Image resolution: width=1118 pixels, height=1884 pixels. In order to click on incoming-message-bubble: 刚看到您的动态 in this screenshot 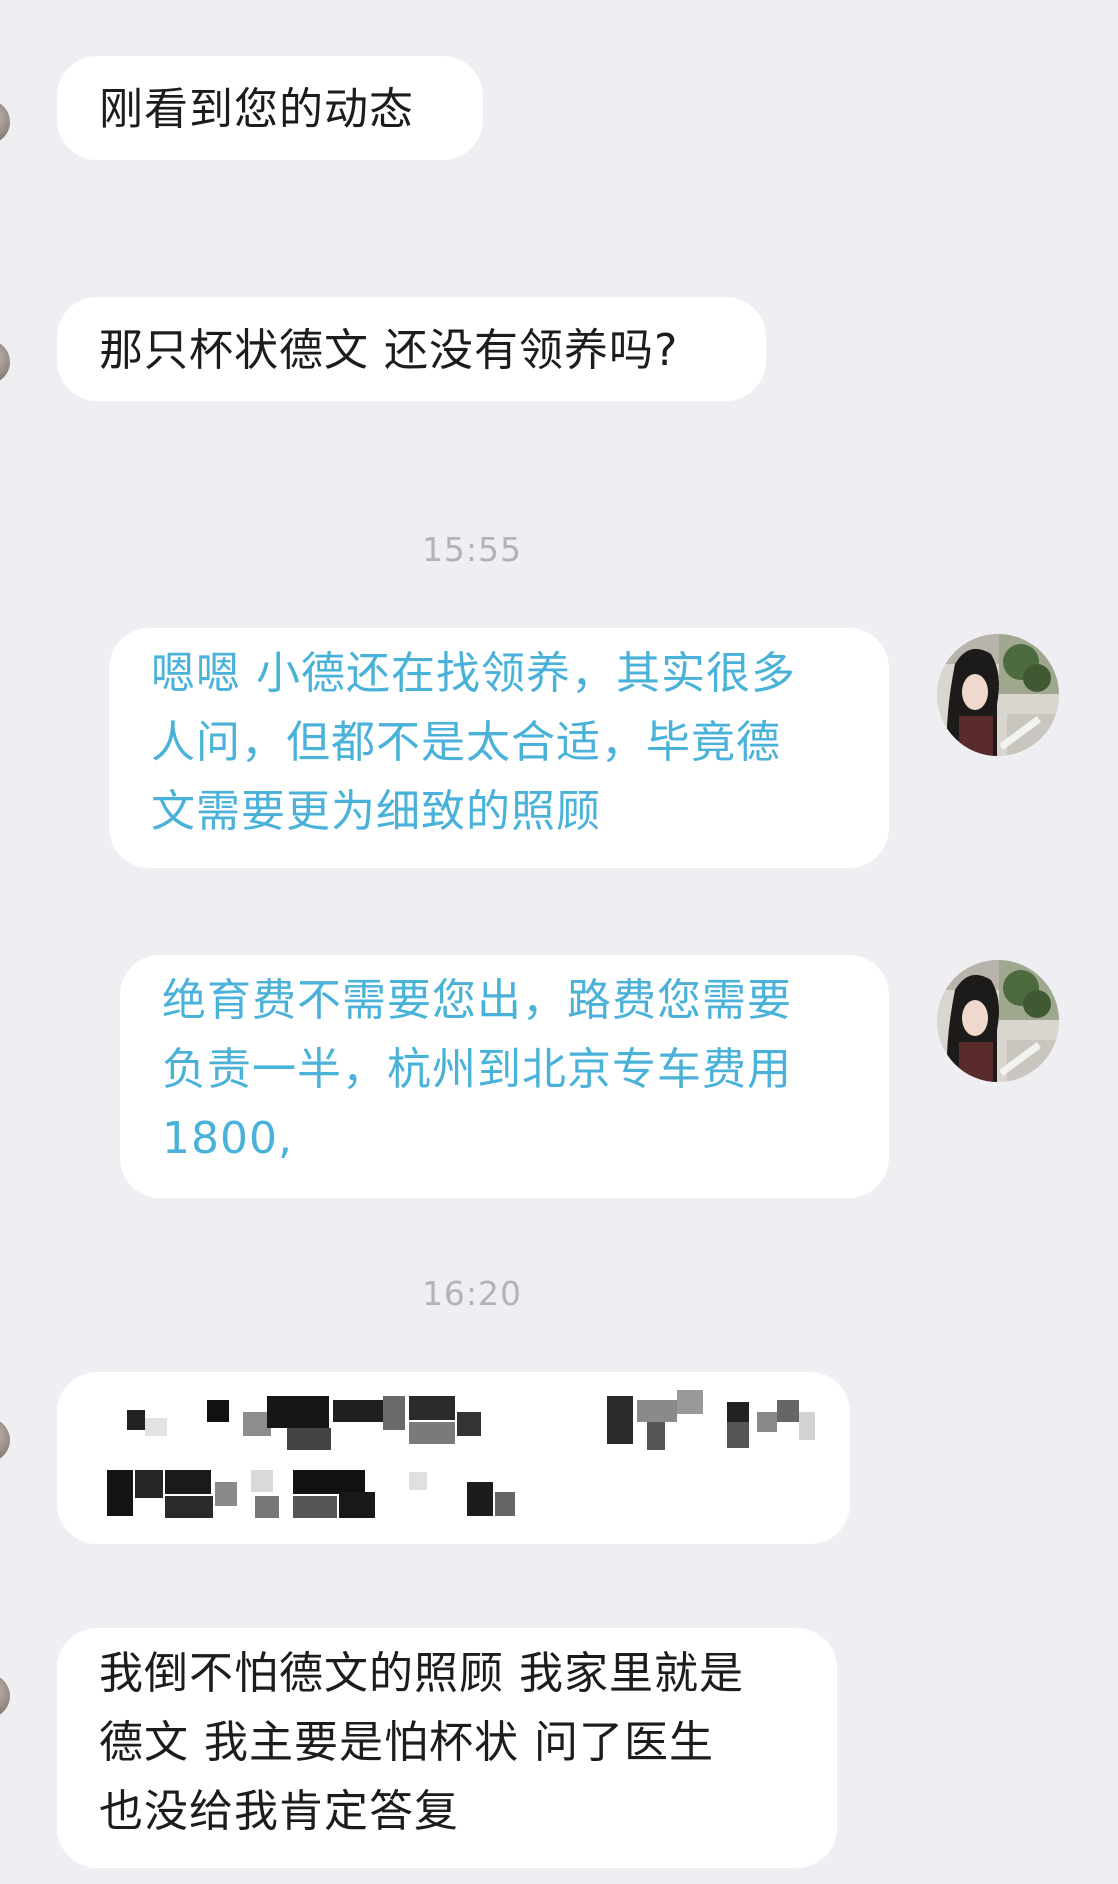, I will do `click(270, 108)`.